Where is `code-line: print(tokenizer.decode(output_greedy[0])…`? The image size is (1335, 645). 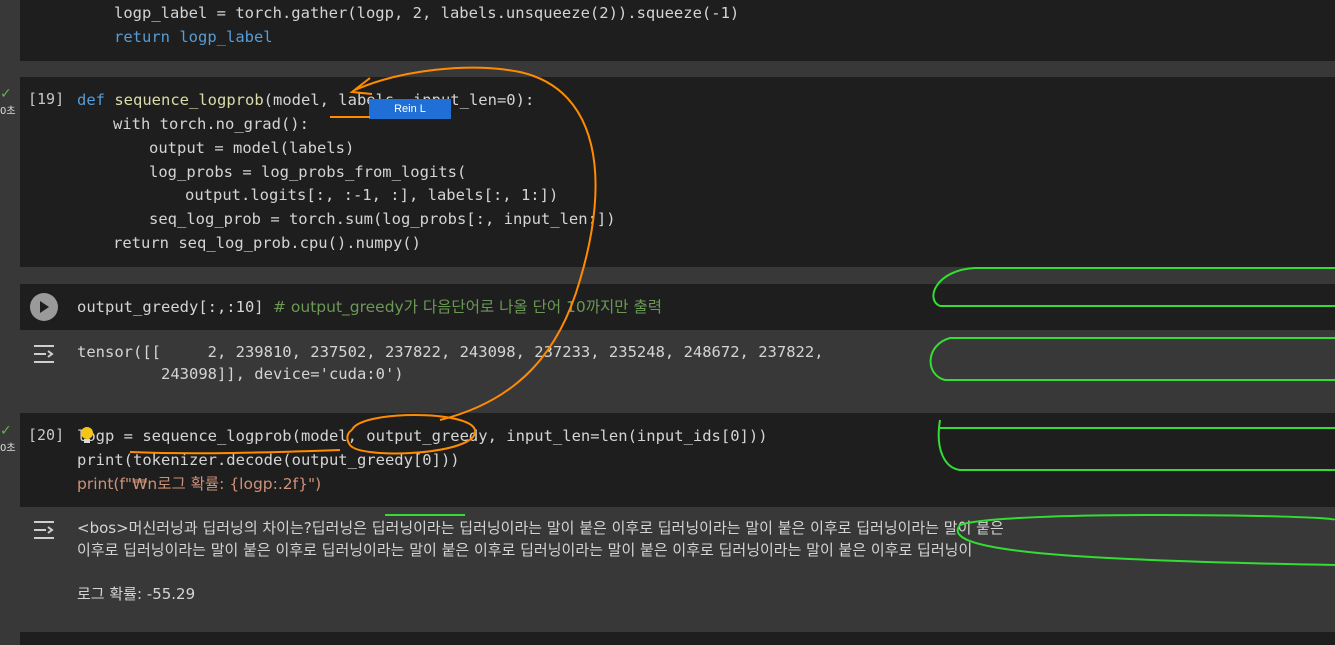
code-line: print(tokenizer.decode(output_greedy[0])… is located at coordinates (268, 460).